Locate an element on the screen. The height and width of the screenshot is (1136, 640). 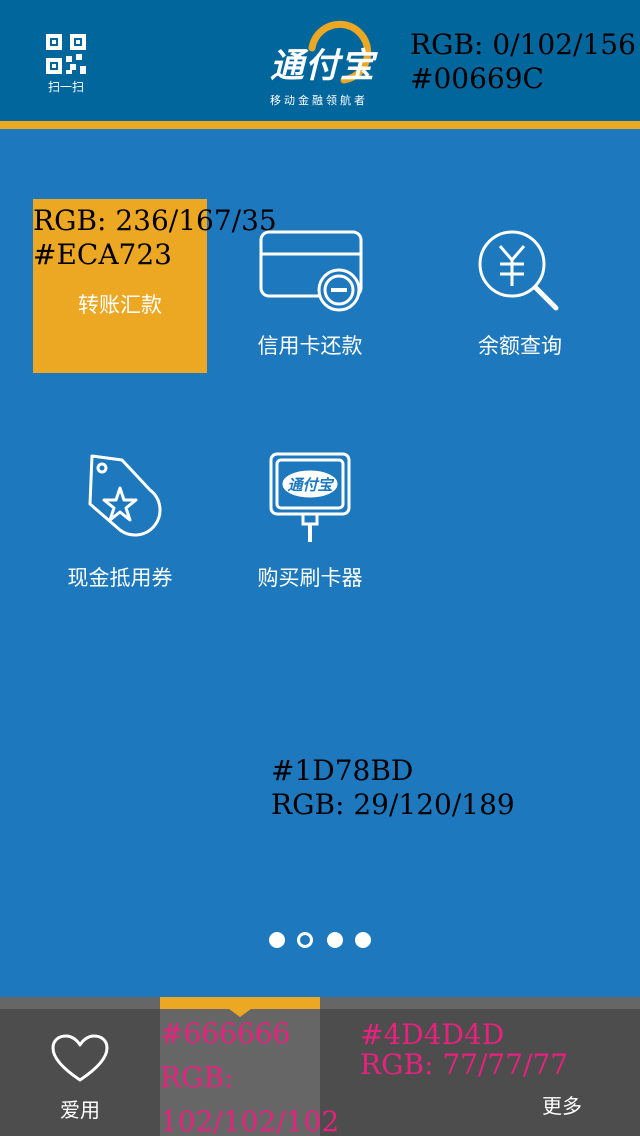
tabbar-color-note-hex: #4D4D4D is located at coordinates (432, 1034).